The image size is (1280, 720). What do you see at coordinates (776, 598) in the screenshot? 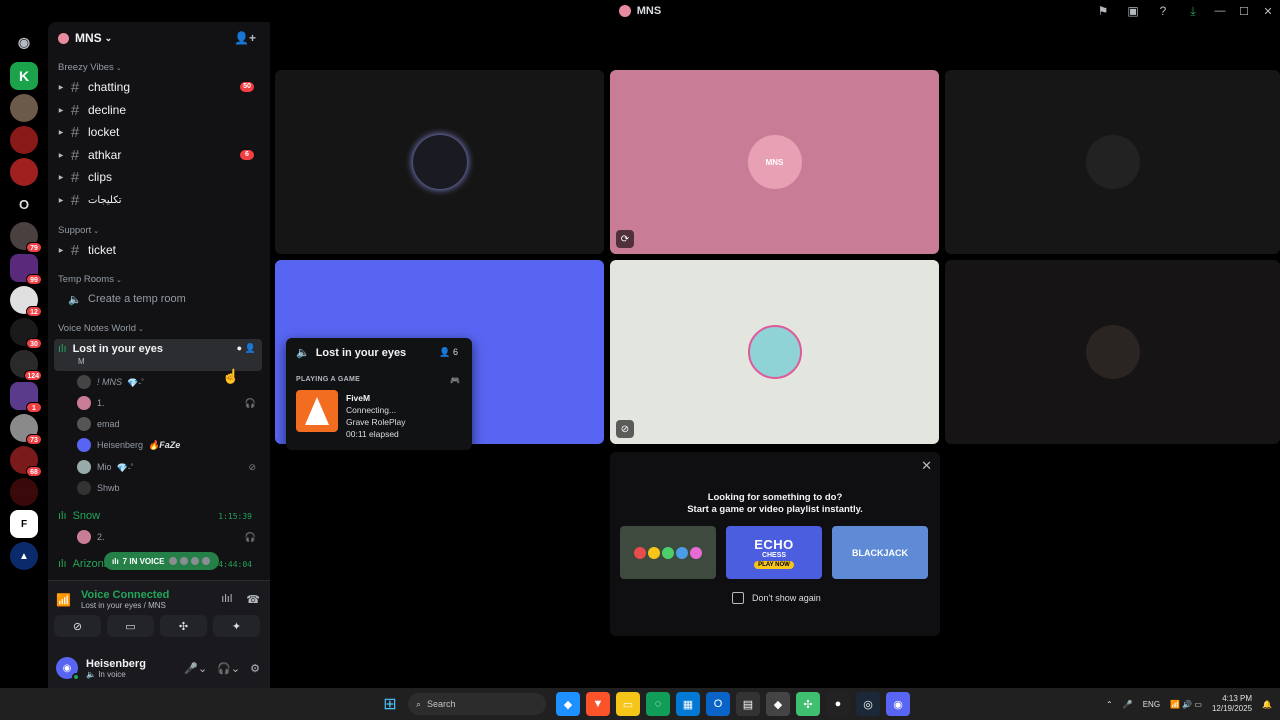
I see `dont-show-again-checkbox: Don't show again` at bounding box center [776, 598].